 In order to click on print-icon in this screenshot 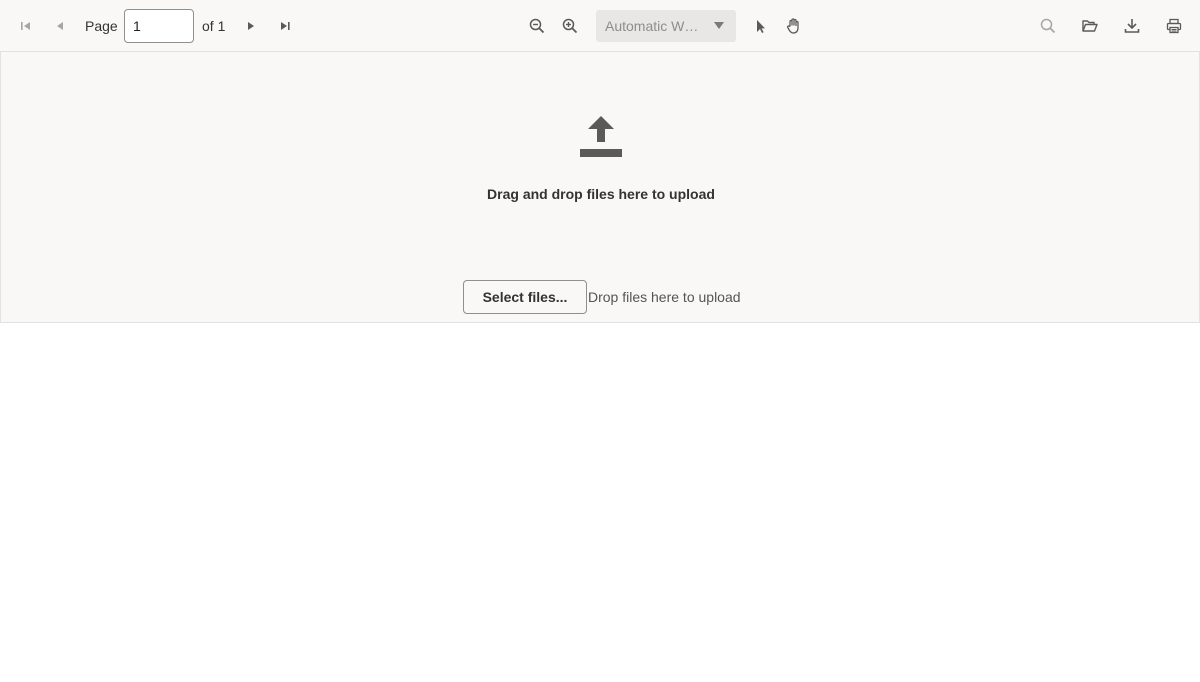, I will do `click(1174, 26)`.